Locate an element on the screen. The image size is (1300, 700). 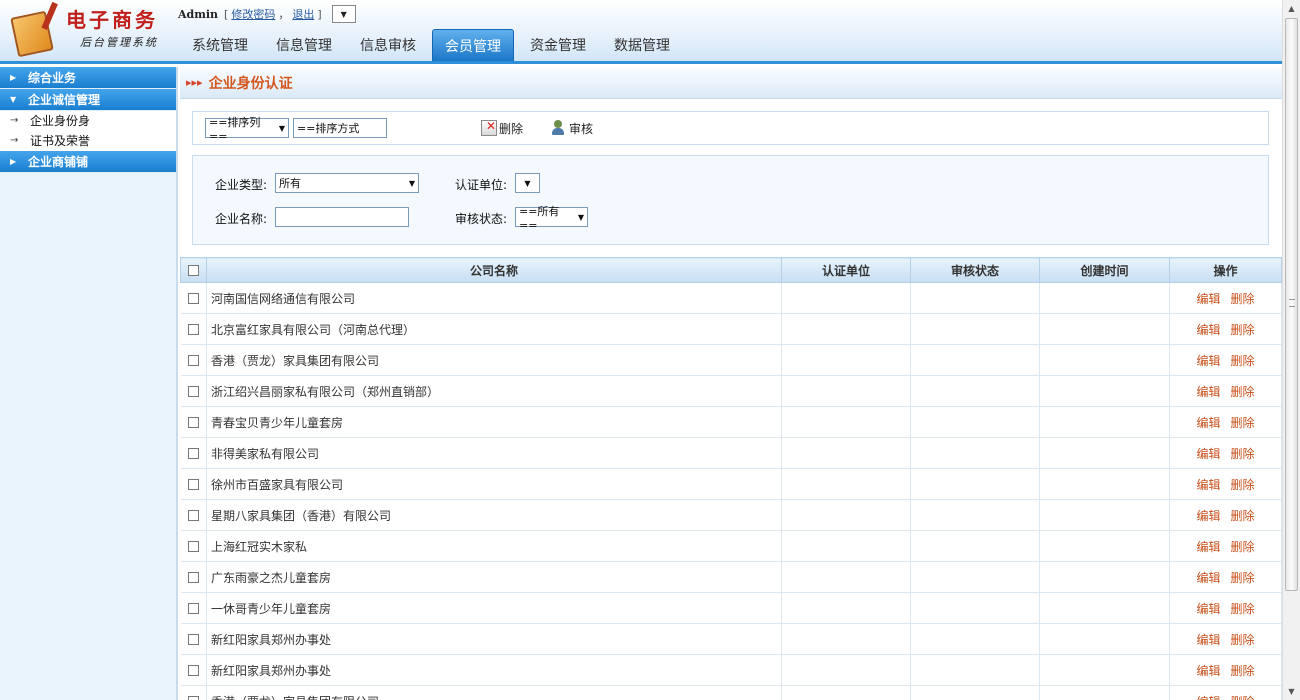
audit-button: 审核 is located at coordinates (572, 128).